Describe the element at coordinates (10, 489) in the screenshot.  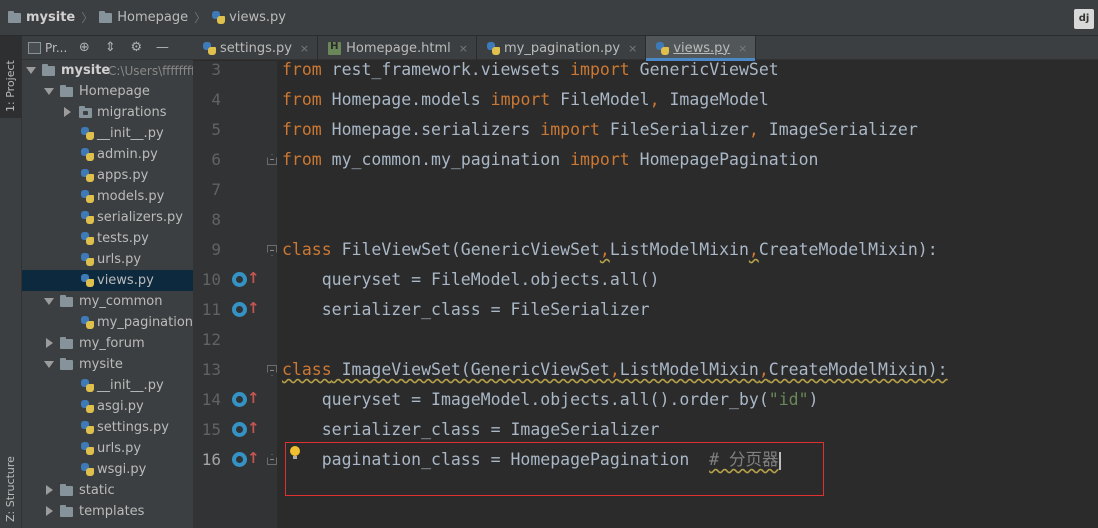
I see `structure-tool-label: Z: Structure` at that location.